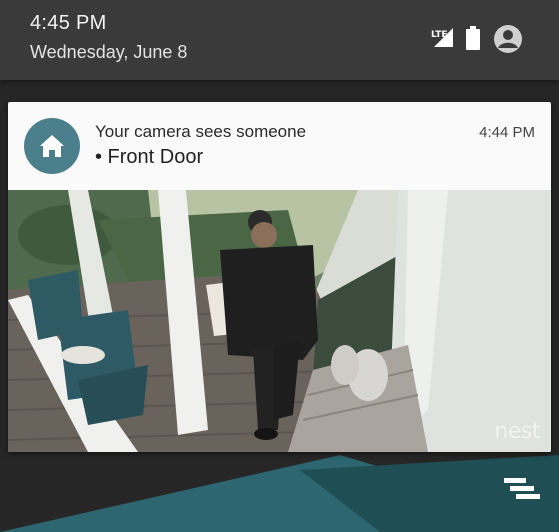  Describe the element at coordinates (508, 39) in the screenshot. I see `account-icon` at that location.